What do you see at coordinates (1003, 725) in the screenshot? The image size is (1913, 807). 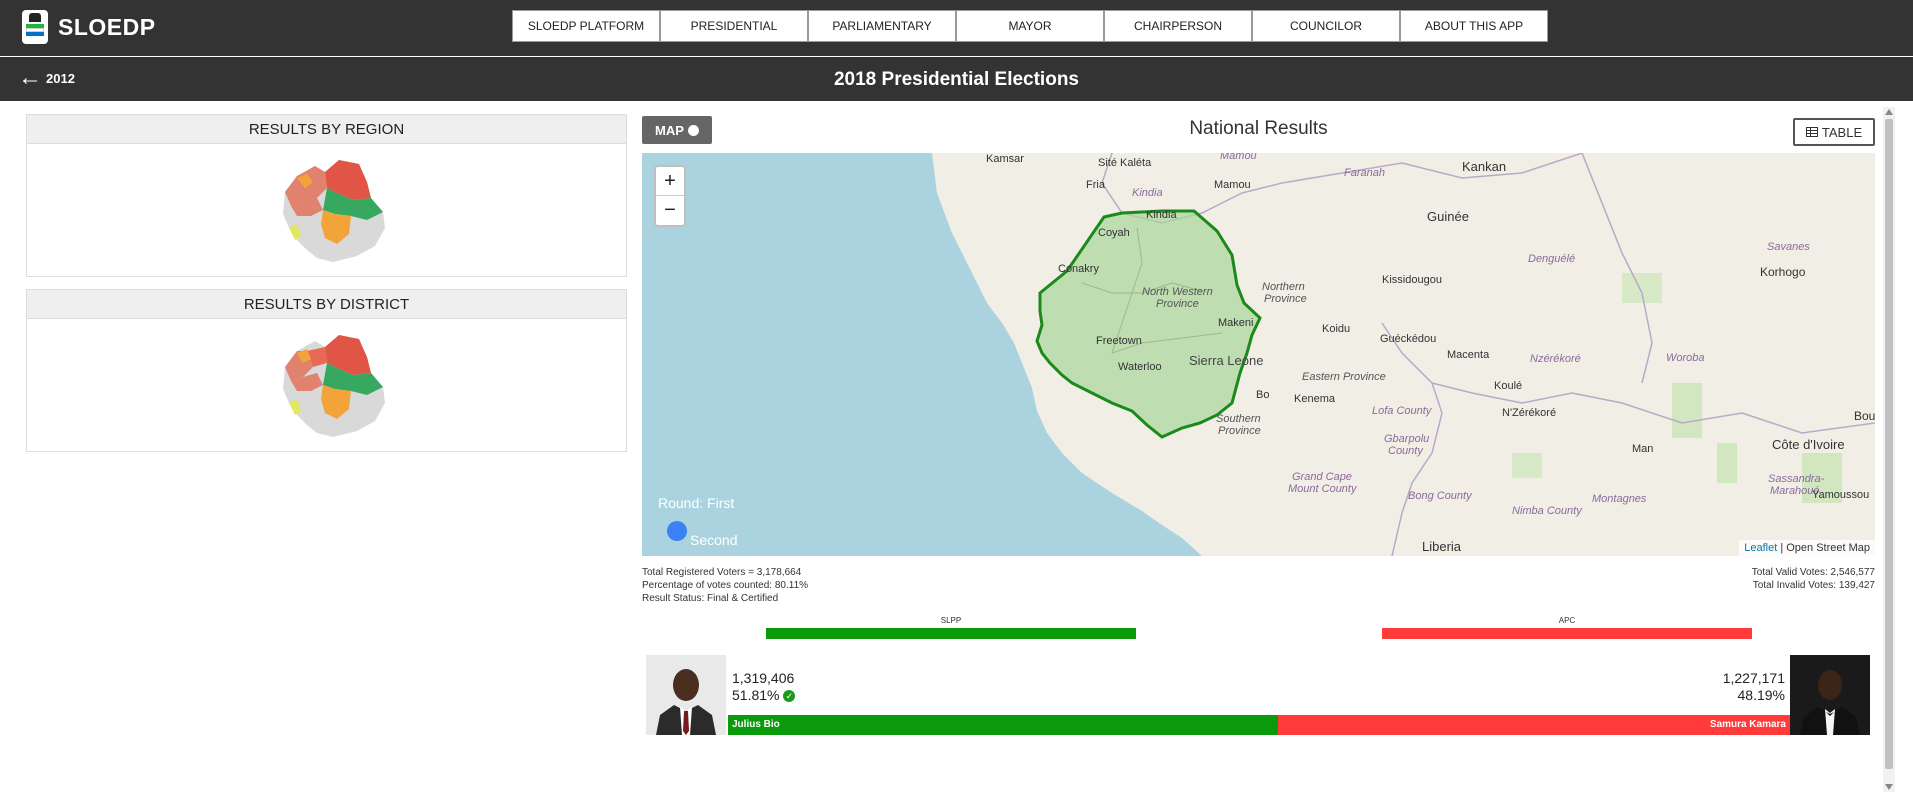 I see `vote-share-segment-bio: Julius Bio` at bounding box center [1003, 725].